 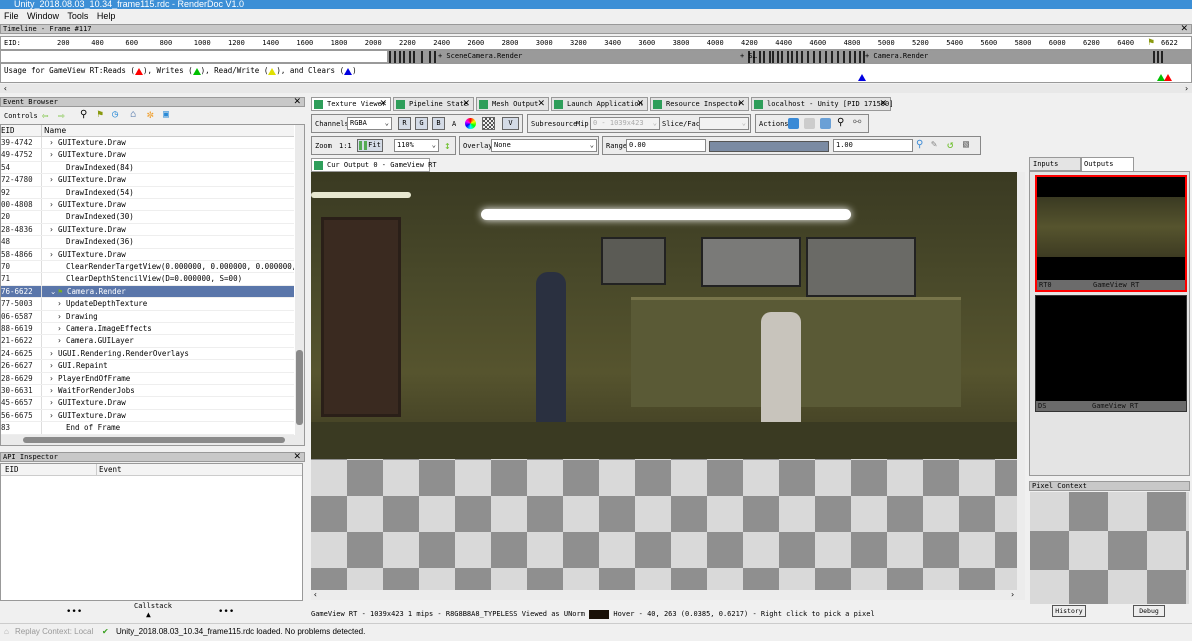 I want to click on marker-camera-render: + Camera.Render, so click(x=896, y=56).